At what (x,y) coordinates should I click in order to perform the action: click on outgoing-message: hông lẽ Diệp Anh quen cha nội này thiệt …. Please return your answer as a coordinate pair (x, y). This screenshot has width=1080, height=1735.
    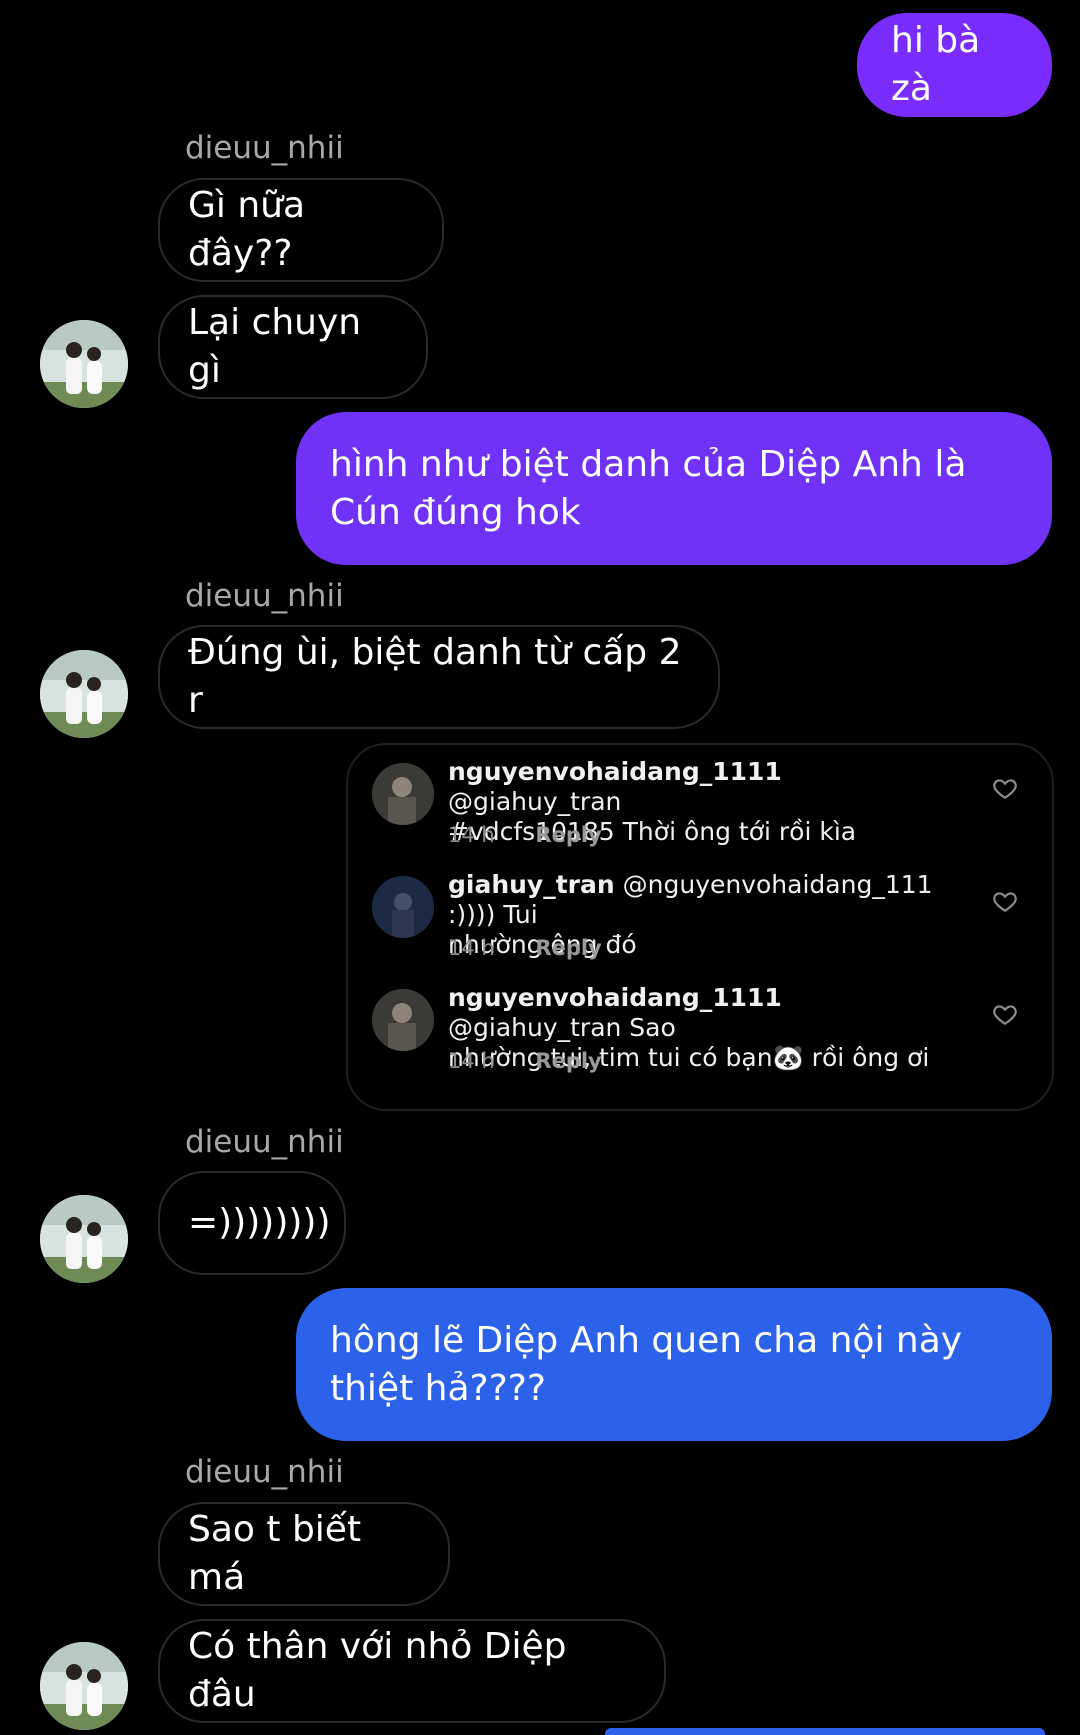
    Looking at the image, I should click on (674, 1364).